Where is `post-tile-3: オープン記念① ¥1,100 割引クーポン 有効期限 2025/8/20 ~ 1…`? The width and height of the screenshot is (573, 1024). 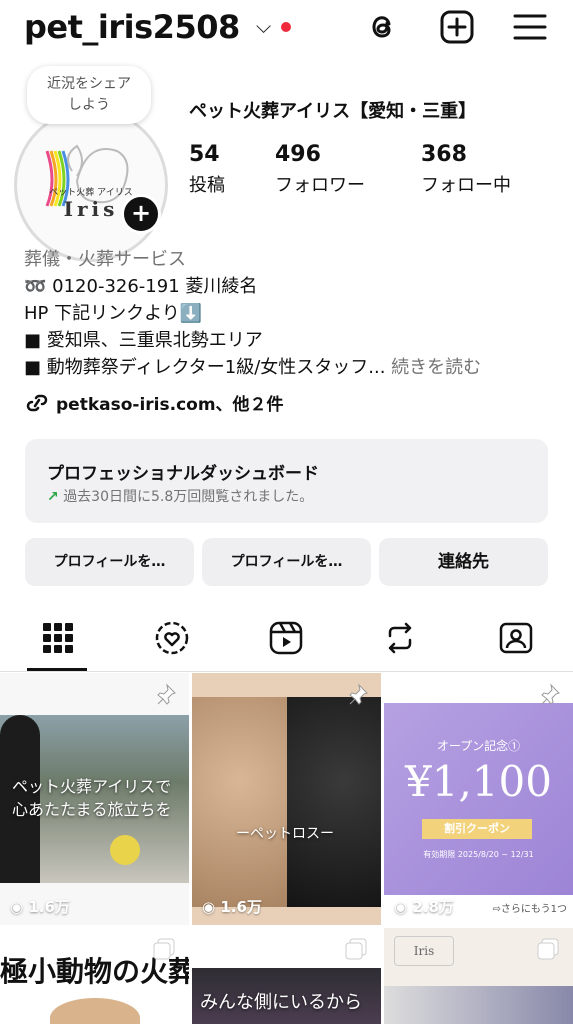 post-tile-3: オープン記念① ¥1,100 割引クーポン 有効期限 2025/8/20 ~ 1… is located at coordinates (478, 799).